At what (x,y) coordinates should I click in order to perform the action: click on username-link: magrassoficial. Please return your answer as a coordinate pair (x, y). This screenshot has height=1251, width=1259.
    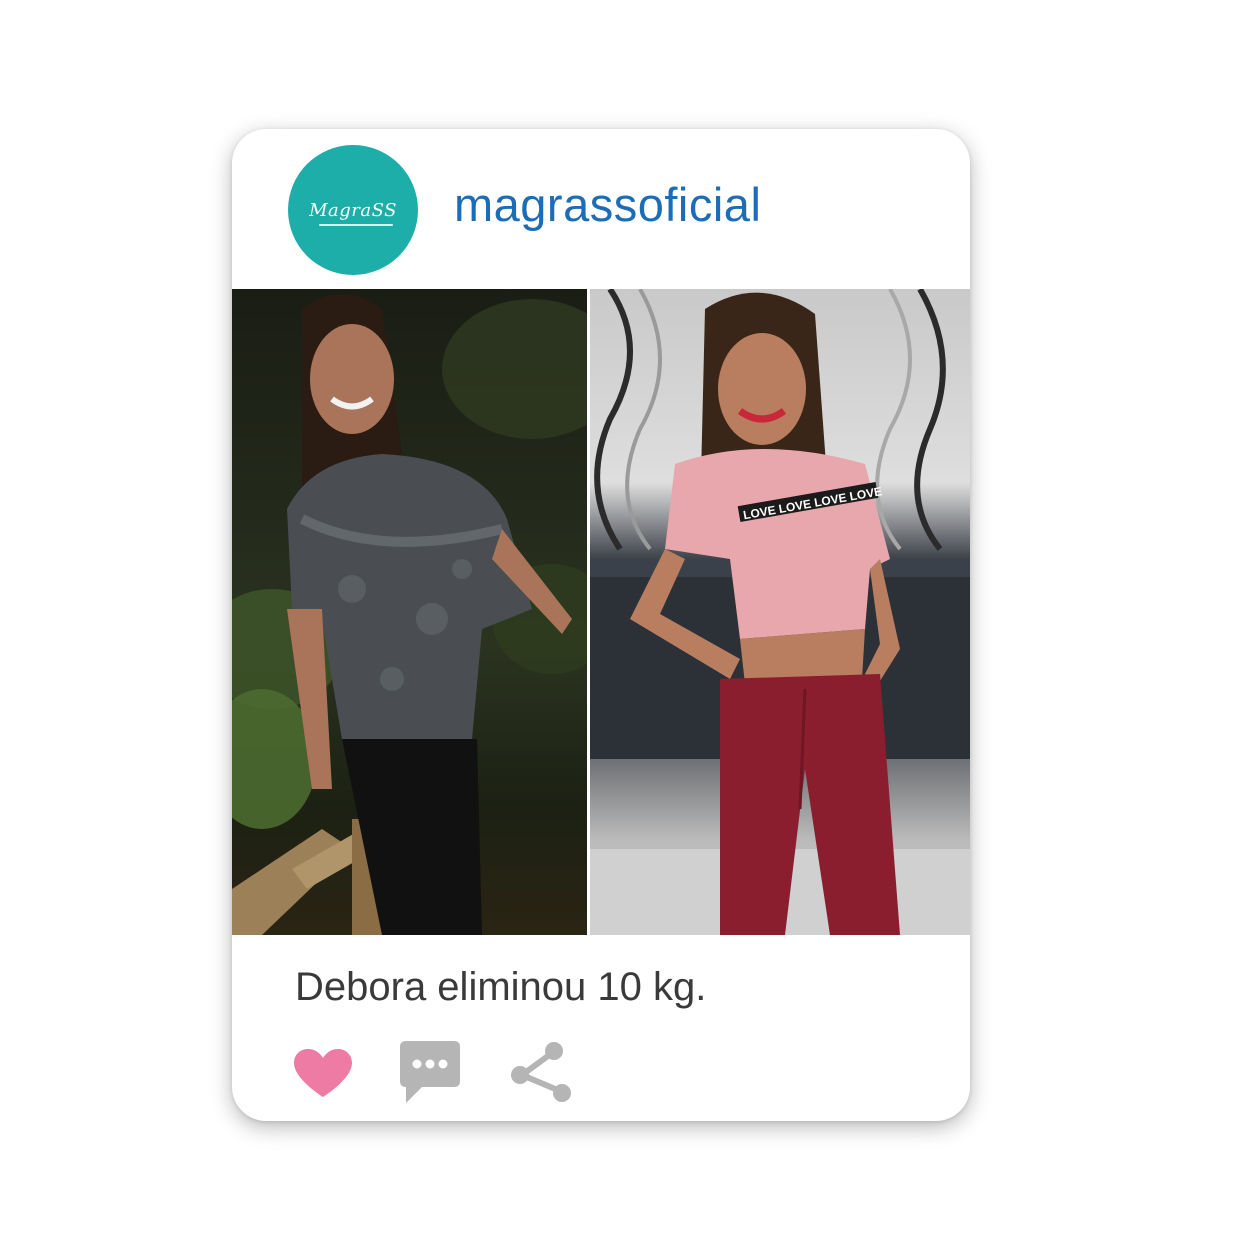
    Looking at the image, I should click on (607, 204).